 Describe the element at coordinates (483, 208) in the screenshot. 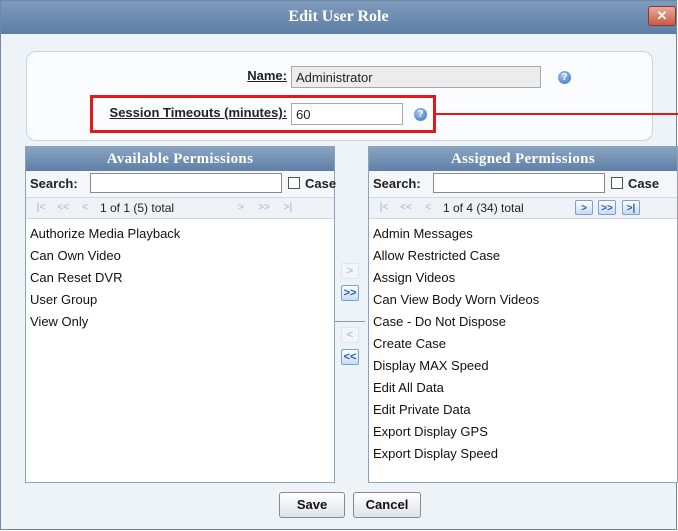

I see `assigned-page-info: 1 of 4 (34) total` at that location.